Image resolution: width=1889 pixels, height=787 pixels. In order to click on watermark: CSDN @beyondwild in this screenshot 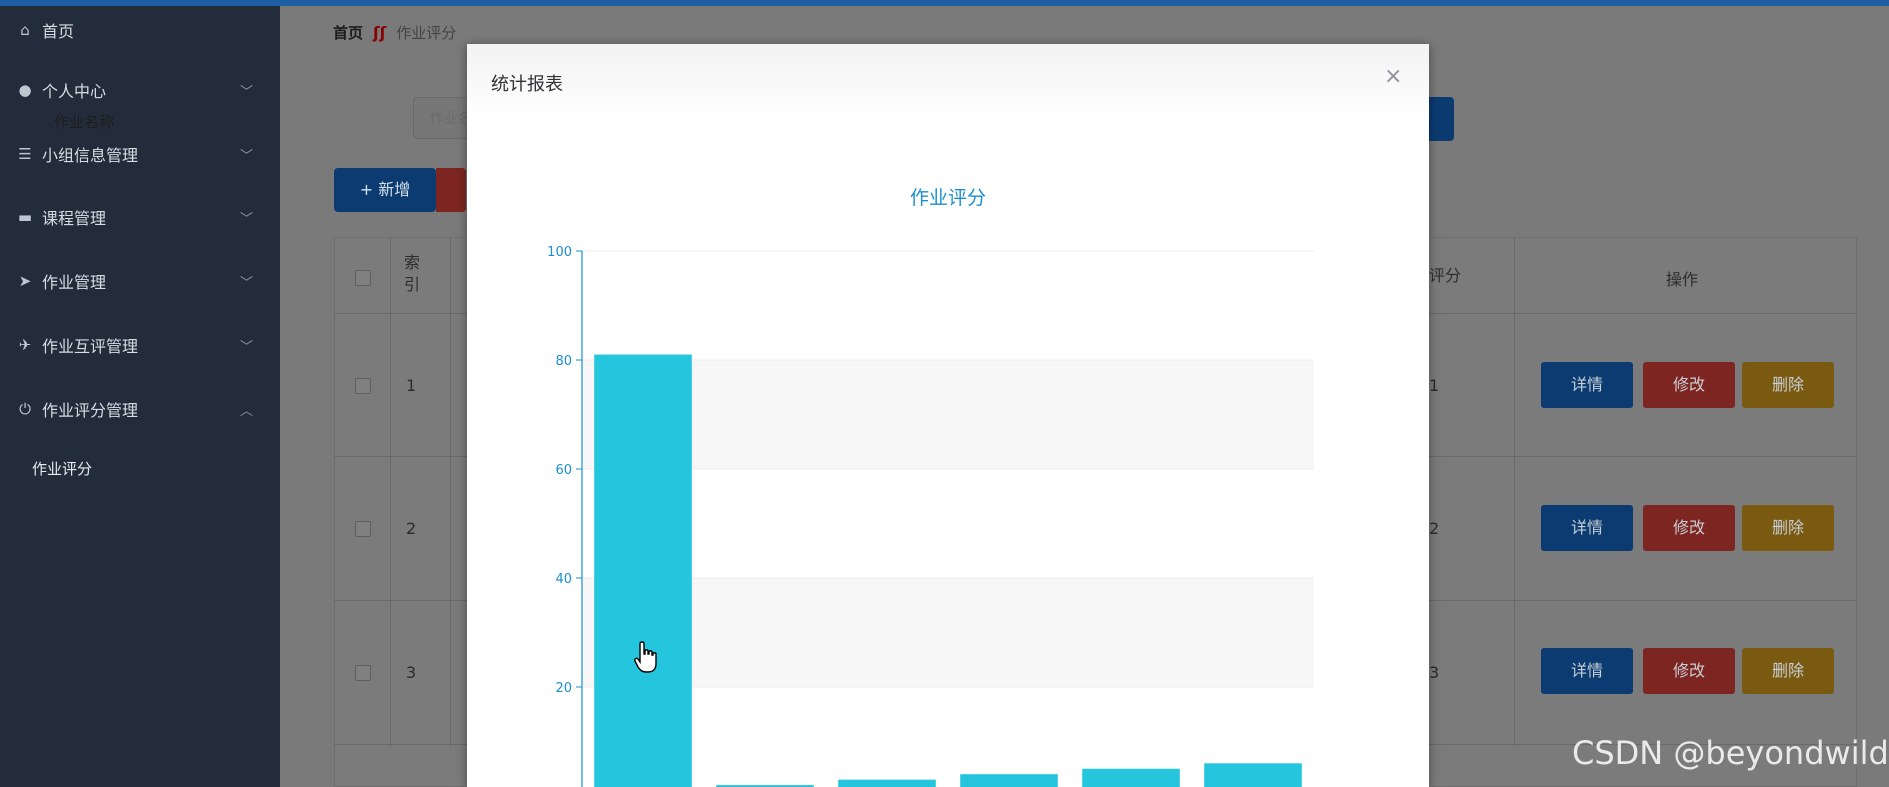, I will do `click(1730, 753)`.